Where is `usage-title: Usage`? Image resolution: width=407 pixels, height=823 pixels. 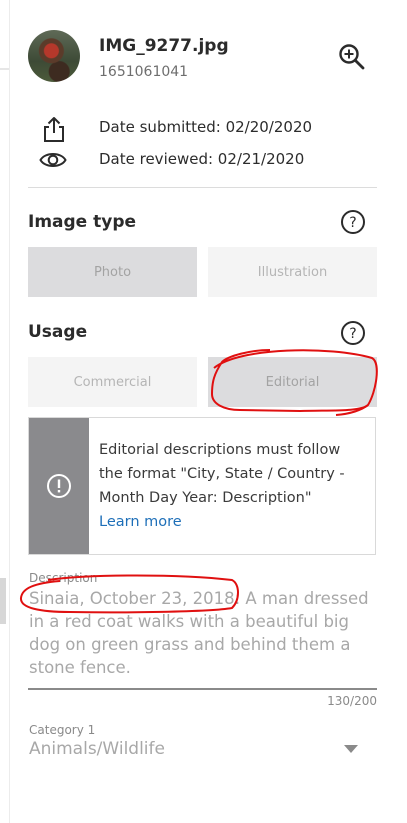
usage-title: Usage is located at coordinates (58, 332).